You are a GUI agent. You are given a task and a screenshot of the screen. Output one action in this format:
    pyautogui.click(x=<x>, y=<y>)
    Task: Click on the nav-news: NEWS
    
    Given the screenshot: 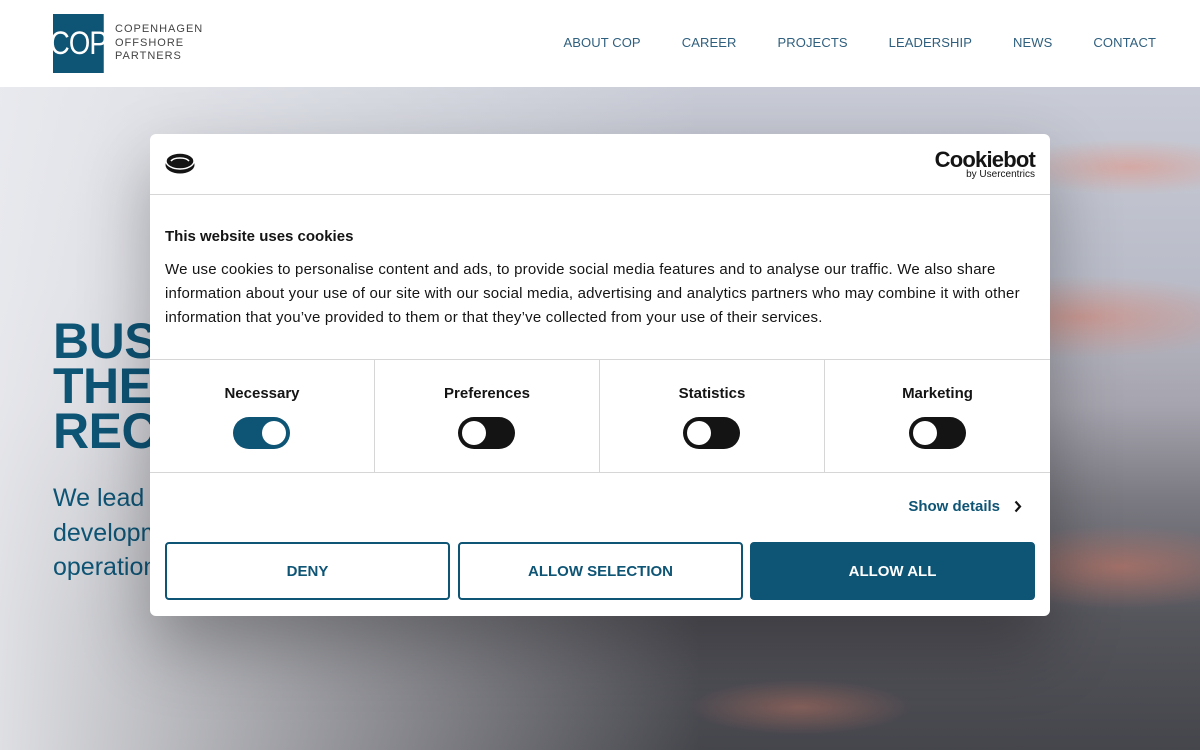 What is the action you would take?
    pyautogui.click(x=1032, y=42)
    